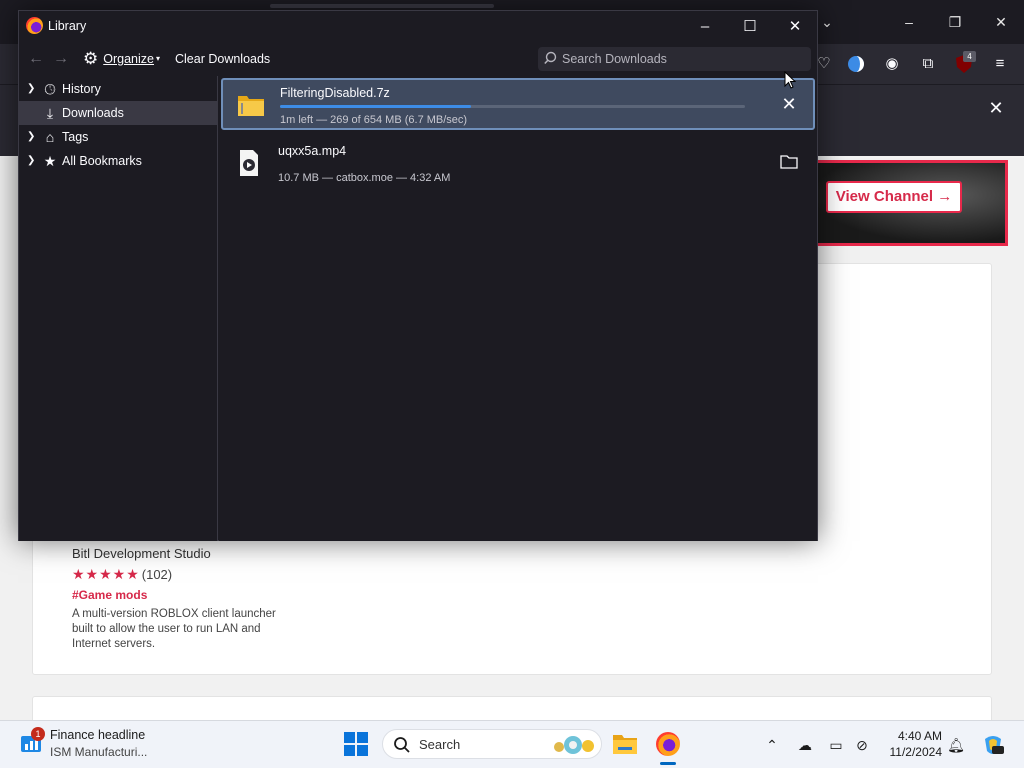 The image size is (1024, 768). Describe the element at coordinates (705, 27) in the screenshot. I see `library-minimize-button: –` at that location.